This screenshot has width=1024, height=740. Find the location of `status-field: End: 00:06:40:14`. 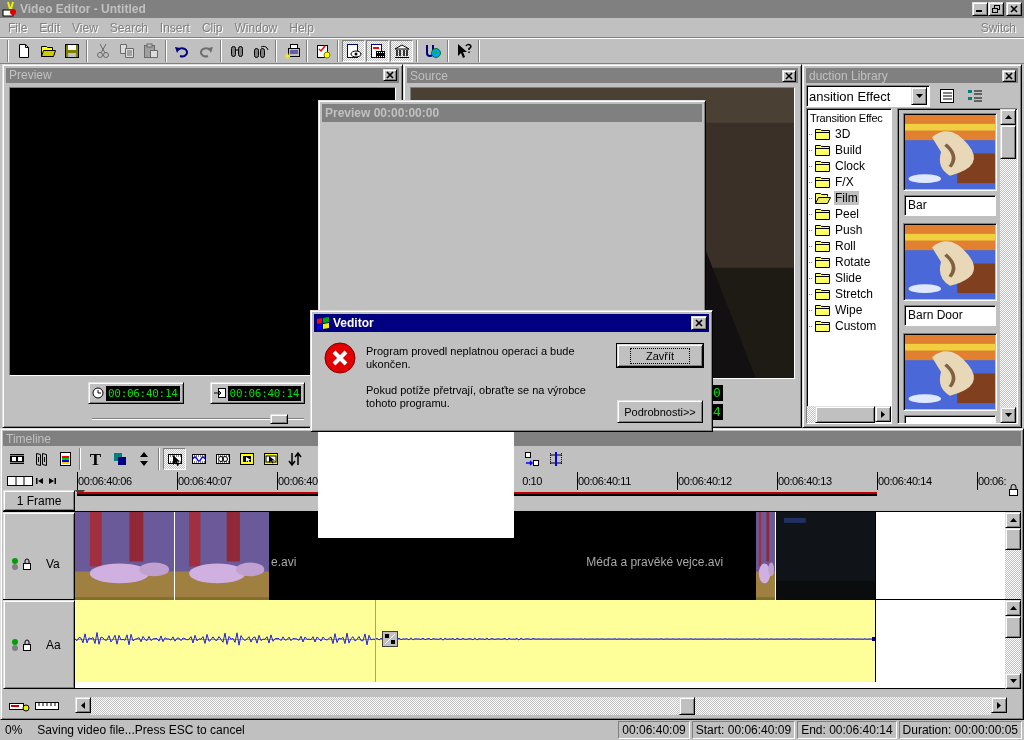

status-field: End: 00:06:40:14 is located at coordinates (847, 730).